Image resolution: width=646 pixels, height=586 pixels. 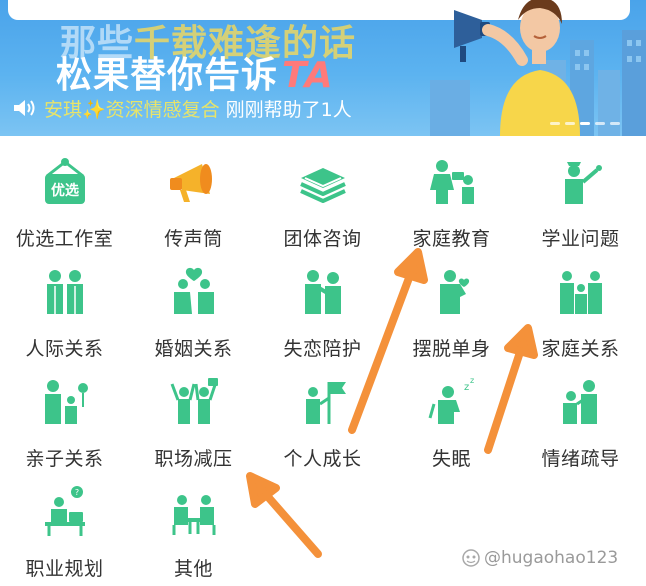 What do you see at coordinates (322, 239) in the screenshot?
I see `category-label: 团体咨询` at bounding box center [322, 239].